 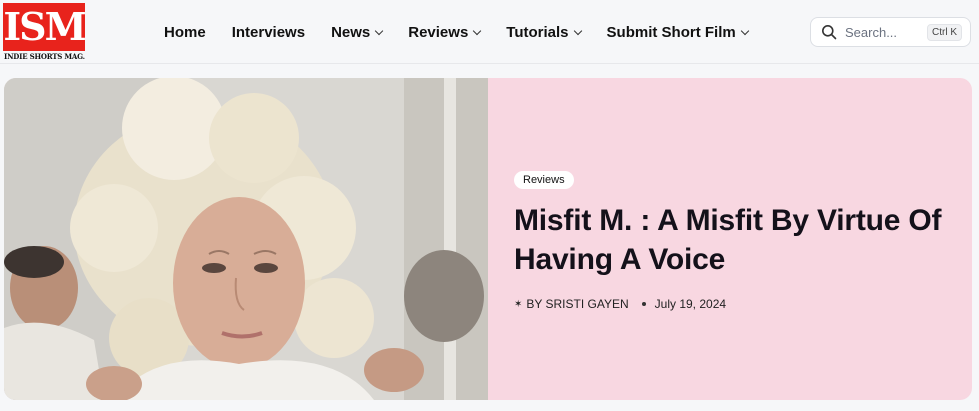 What do you see at coordinates (44, 56) in the screenshot?
I see `logo-tagline: INDIE SHORTS MAG.` at bounding box center [44, 56].